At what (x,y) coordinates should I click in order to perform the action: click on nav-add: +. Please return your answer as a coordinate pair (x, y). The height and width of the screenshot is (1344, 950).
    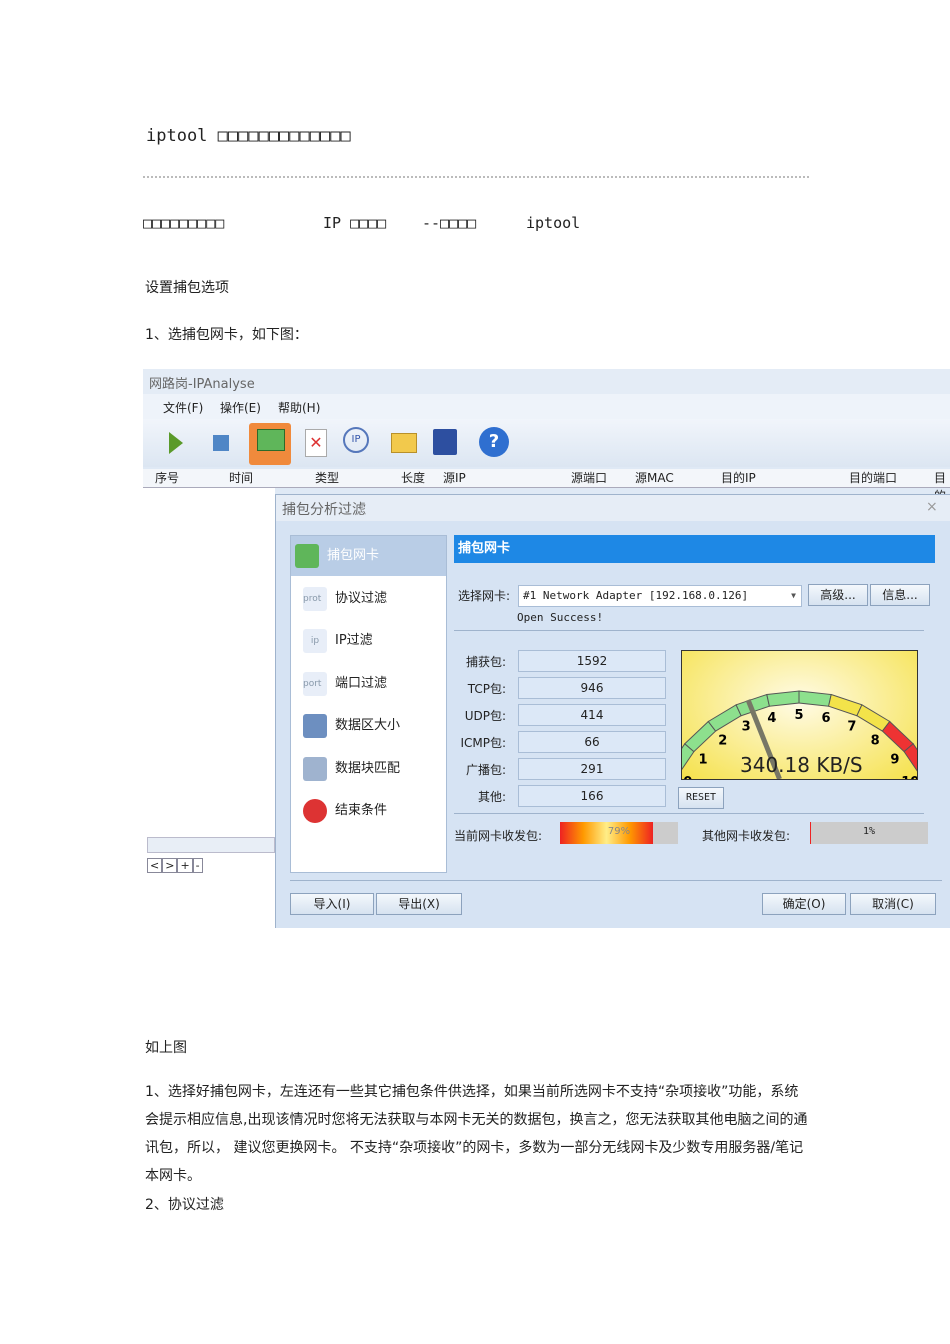
    Looking at the image, I should click on (185, 865).